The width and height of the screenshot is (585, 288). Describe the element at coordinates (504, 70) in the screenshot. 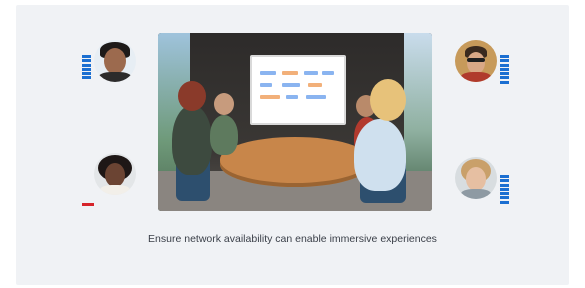

I see `signal-strength-meter-top-right` at that location.